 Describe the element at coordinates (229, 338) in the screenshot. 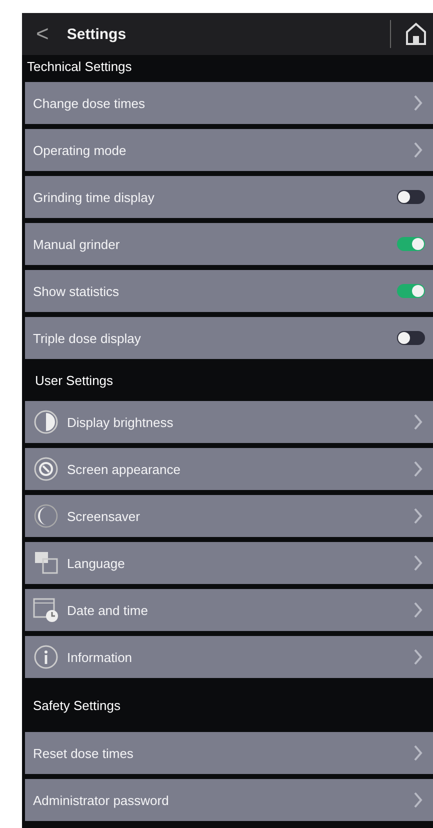

I see `settings-row: Triple dose display` at that location.